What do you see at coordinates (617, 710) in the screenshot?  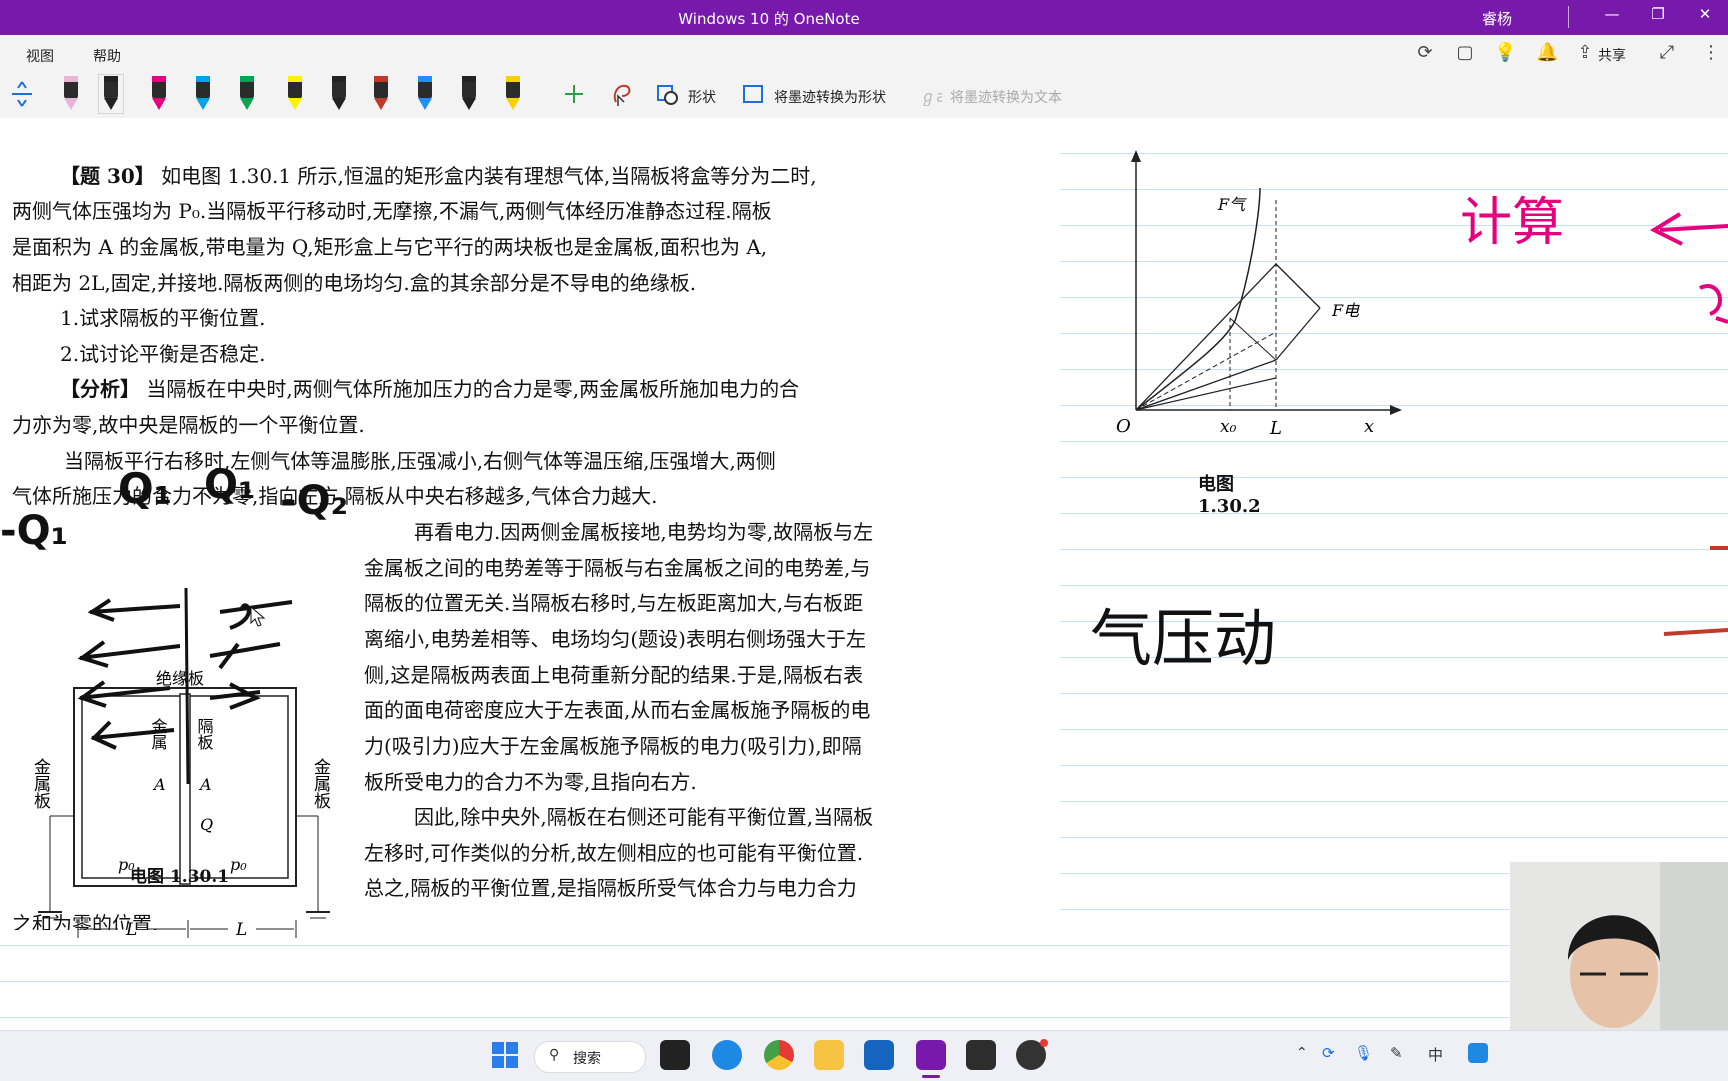 I see `paragraph-c-line-6: 面的面电荷密度应大于左表面,从而右金属板施予隔板的电` at bounding box center [617, 710].